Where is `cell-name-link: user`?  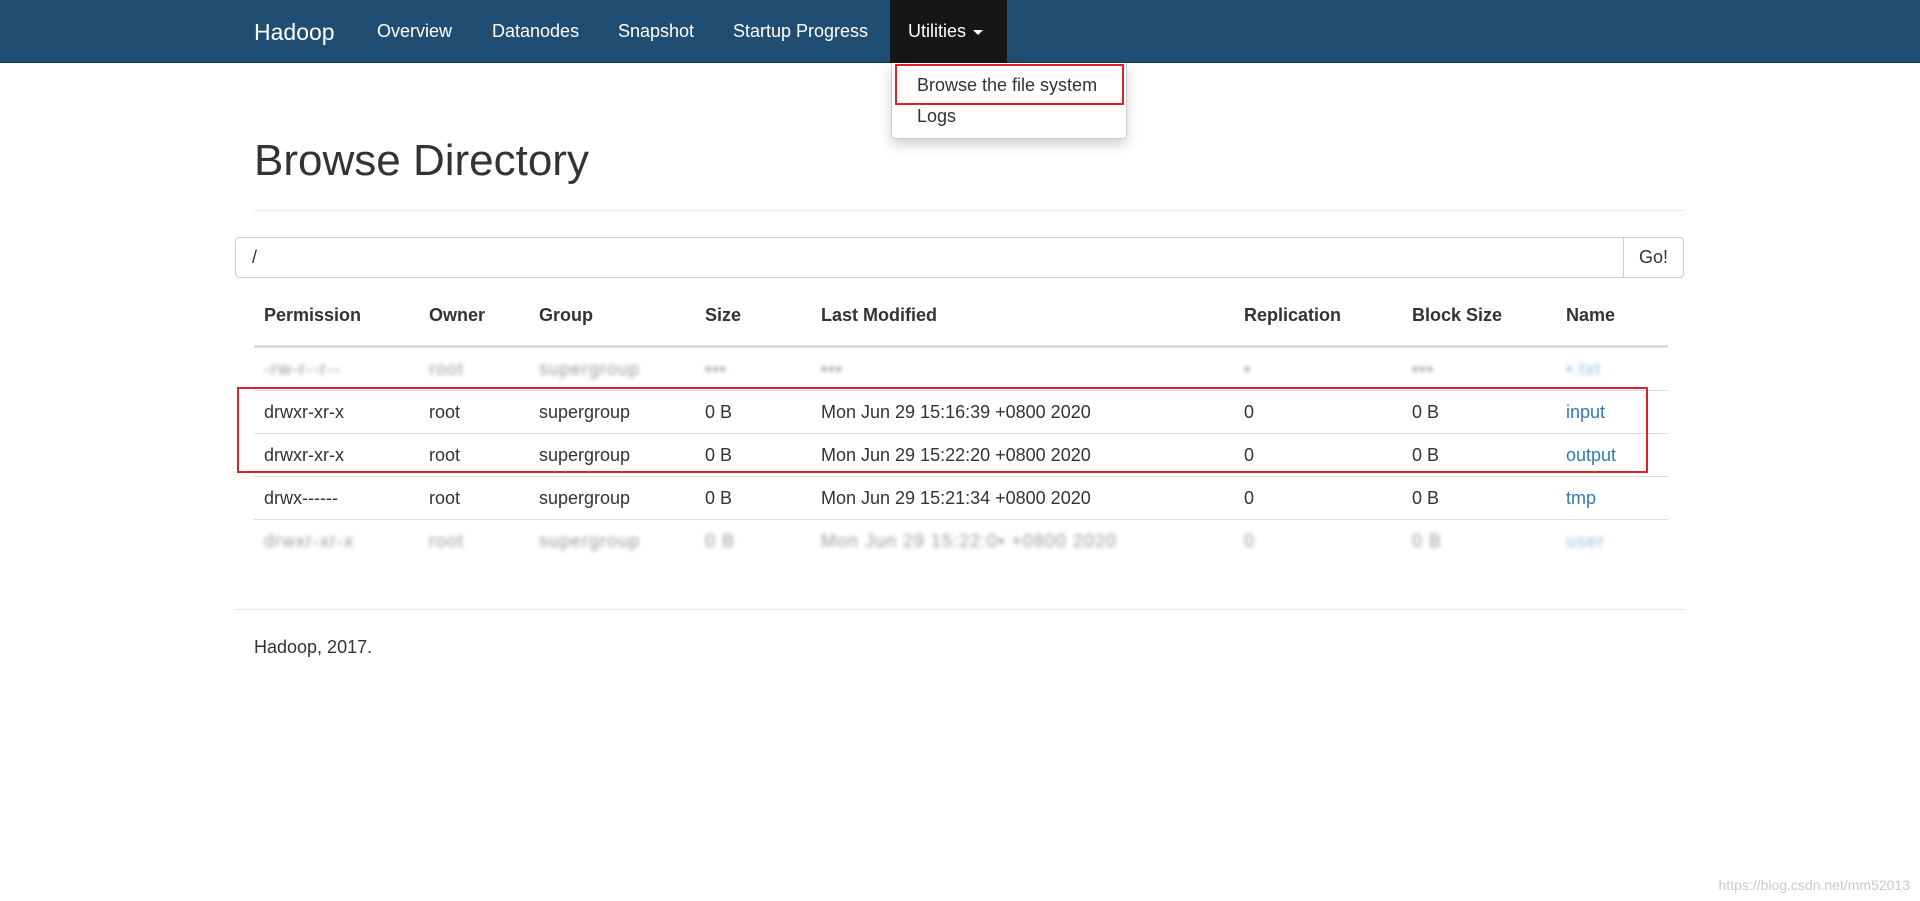
cell-name-link: user is located at coordinates (1585, 541).